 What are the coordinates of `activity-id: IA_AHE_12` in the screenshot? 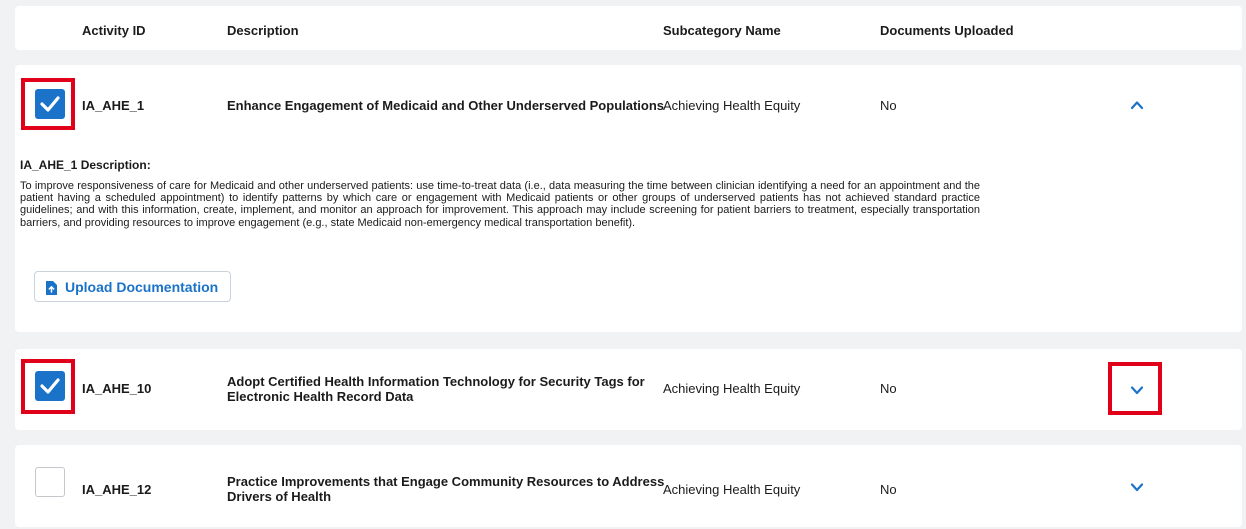 It's located at (117, 489).